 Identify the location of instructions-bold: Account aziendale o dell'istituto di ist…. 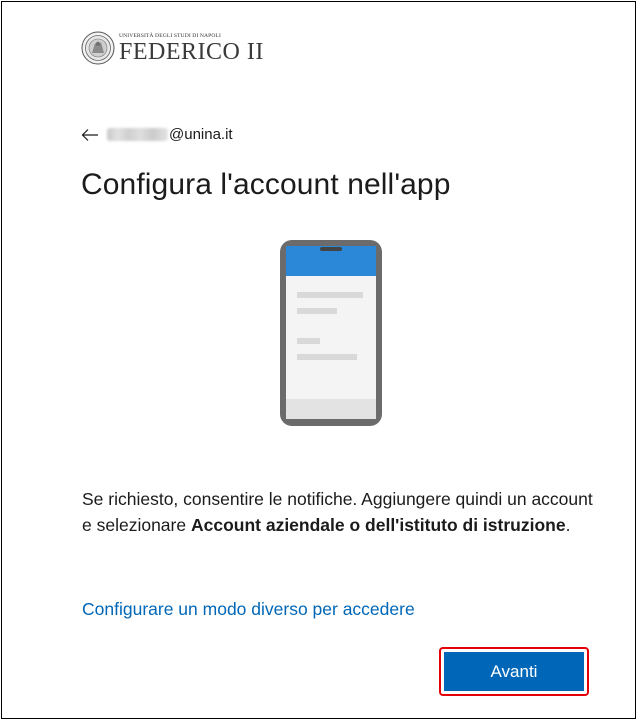
(378, 525).